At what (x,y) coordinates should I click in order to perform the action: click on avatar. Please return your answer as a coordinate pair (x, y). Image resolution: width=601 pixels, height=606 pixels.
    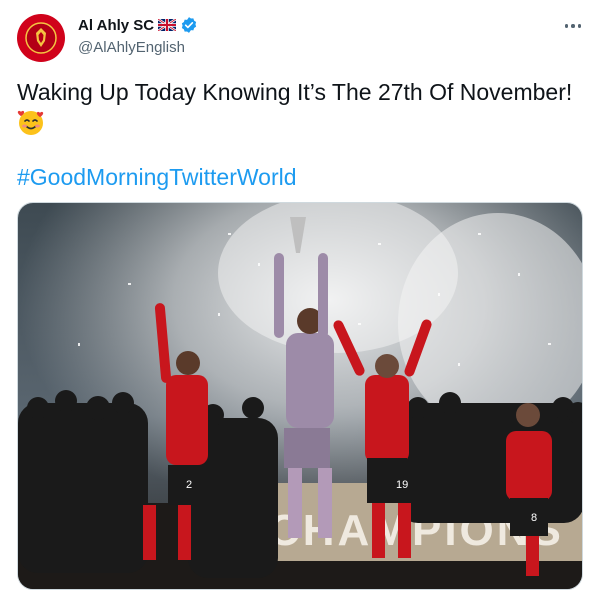
    Looking at the image, I should click on (41, 38).